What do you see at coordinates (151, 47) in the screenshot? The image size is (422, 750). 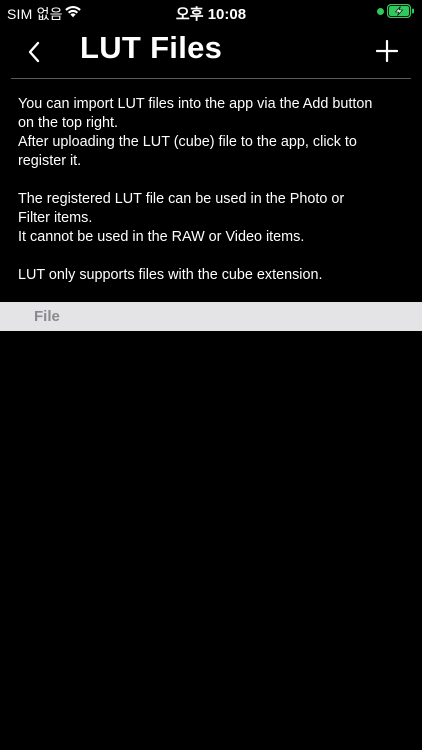 I see `page-title: LUT Files` at bounding box center [151, 47].